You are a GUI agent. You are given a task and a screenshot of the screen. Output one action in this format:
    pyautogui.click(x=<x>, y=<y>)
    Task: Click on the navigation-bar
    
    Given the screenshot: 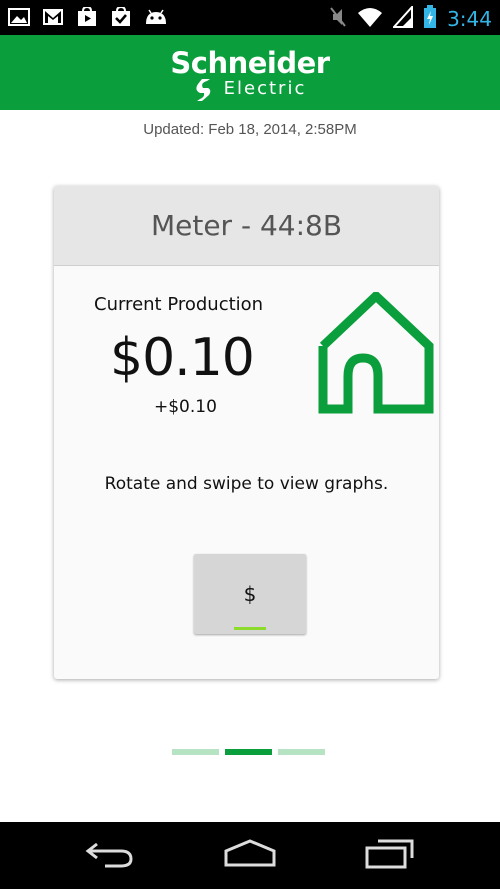 What is the action you would take?
    pyautogui.click(x=250, y=855)
    